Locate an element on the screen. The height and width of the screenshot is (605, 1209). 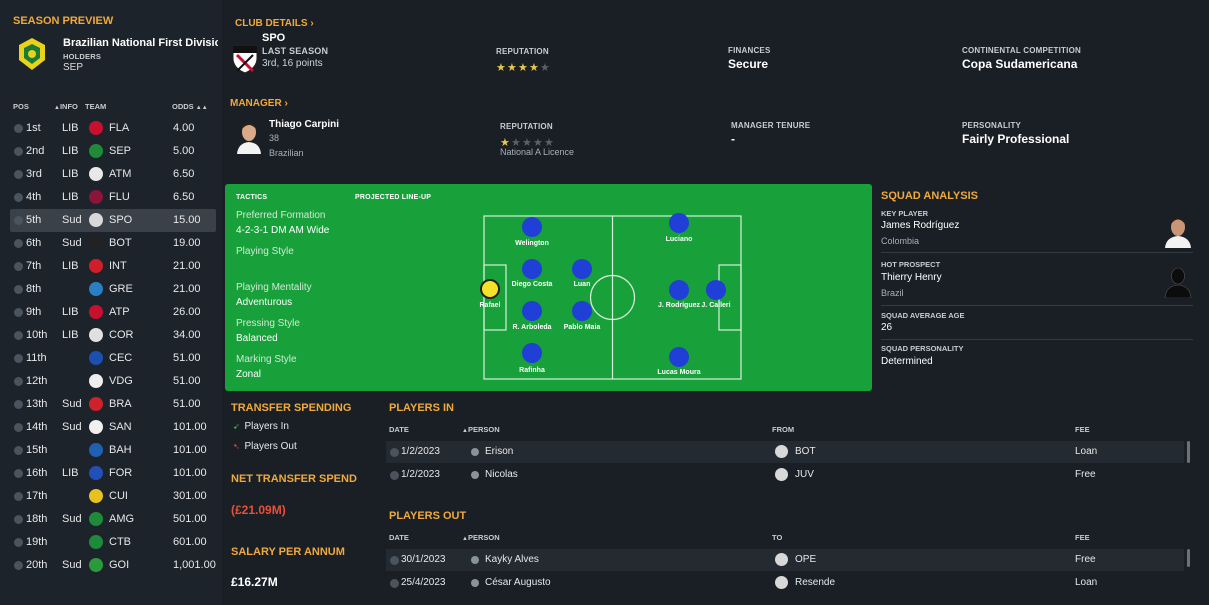
league-table-row: 16th LIB FOR 101.00 is located at coordinates (113, 473).